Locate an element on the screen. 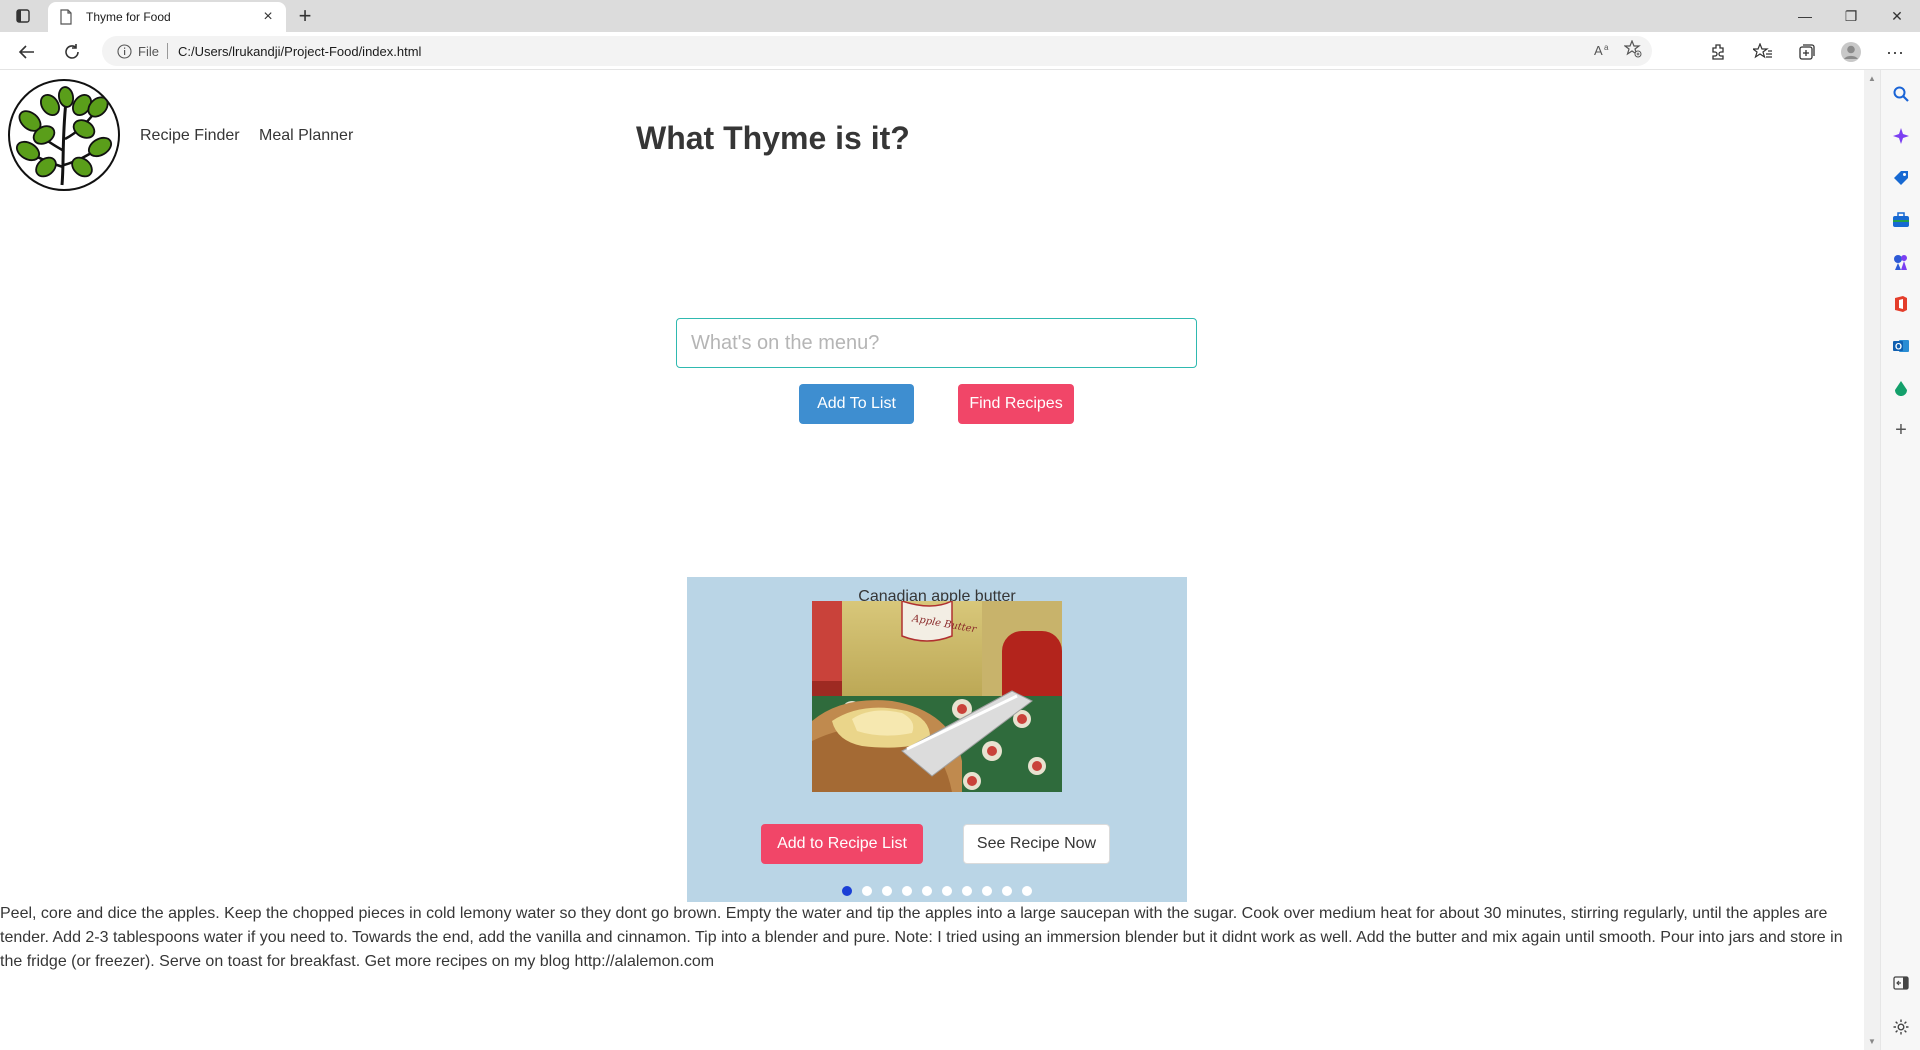  recipe-image: Apple Butter is located at coordinates (937, 696).